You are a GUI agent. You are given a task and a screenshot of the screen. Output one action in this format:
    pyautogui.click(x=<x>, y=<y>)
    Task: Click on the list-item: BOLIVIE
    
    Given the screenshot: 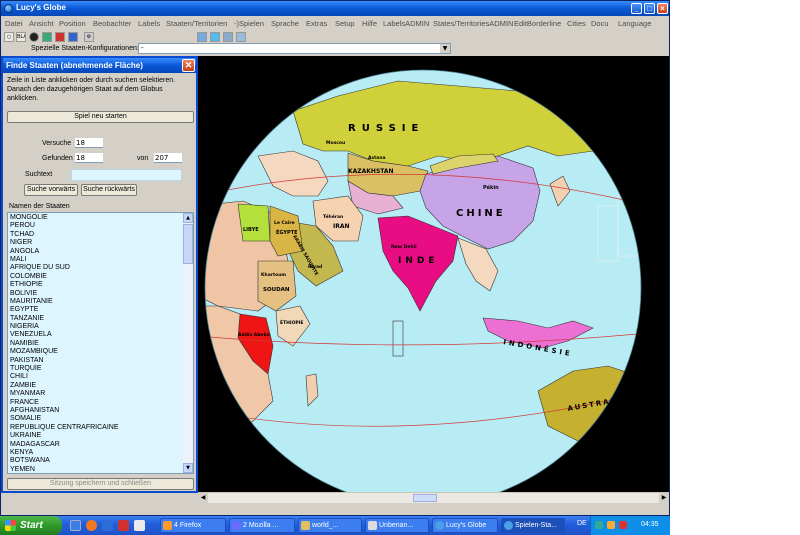 What is the action you would take?
    pyautogui.click(x=96, y=294)
    